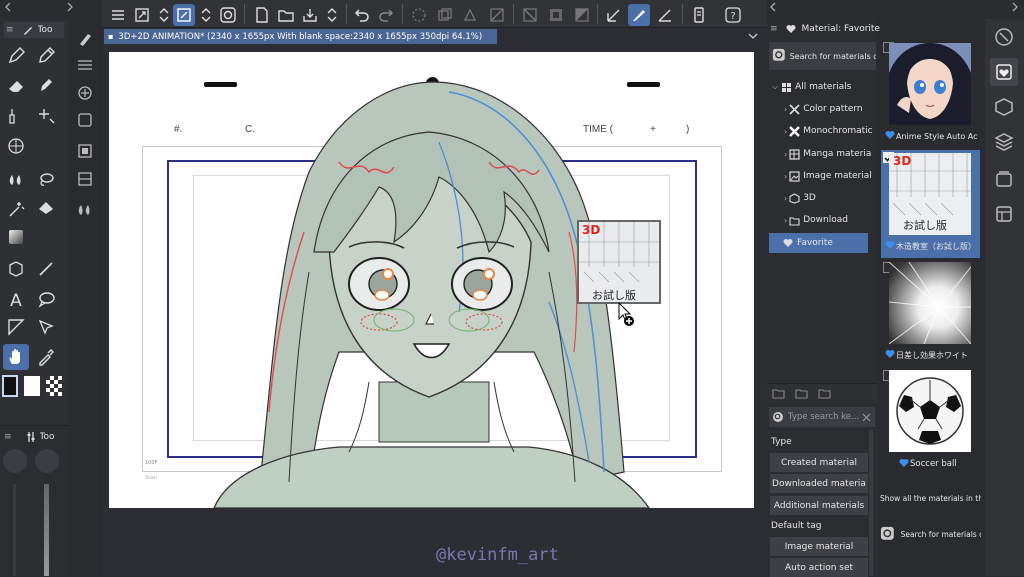  Describe the element at coordinates (818, 243) in the screenshot. I see `tree-item-favorite: Favorite` at that location.